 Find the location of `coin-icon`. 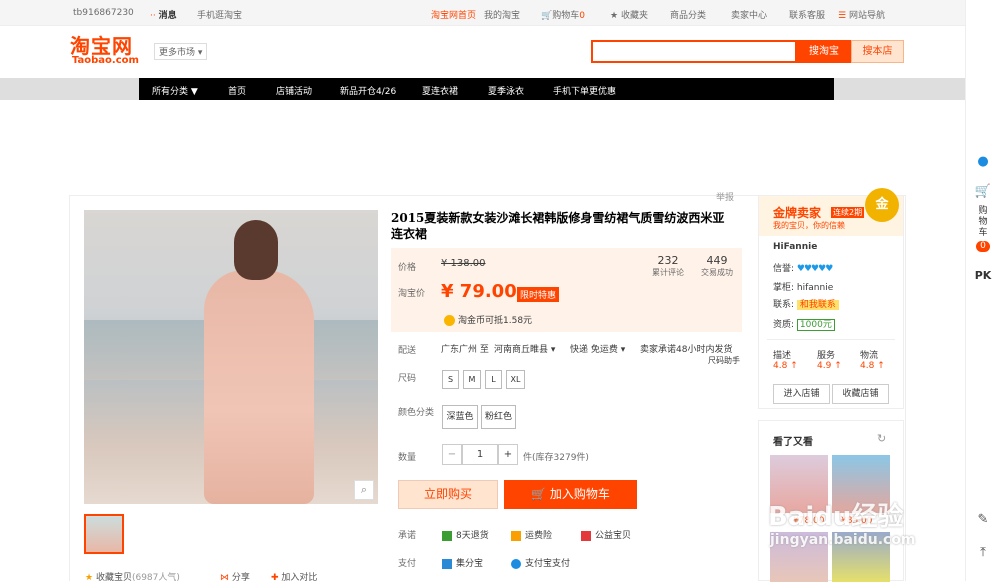

coin-icon is located at coordinates (449, 320).